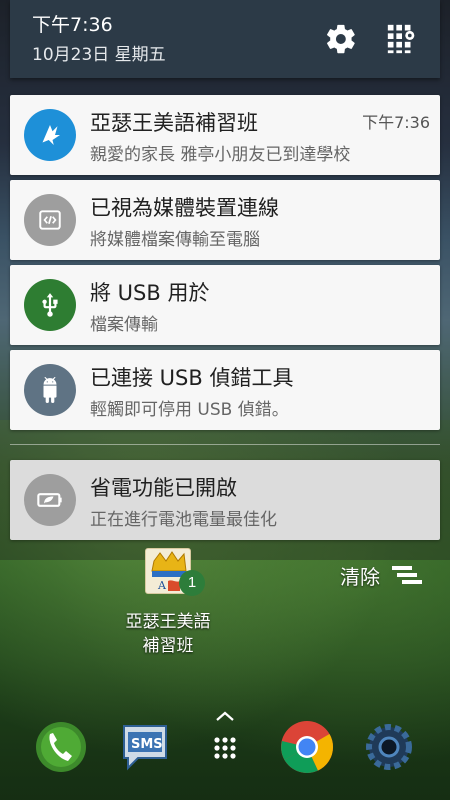 The height and width of the screenshot is (800, 450). I want to click on settings-gear-icon, so click(389, 747).